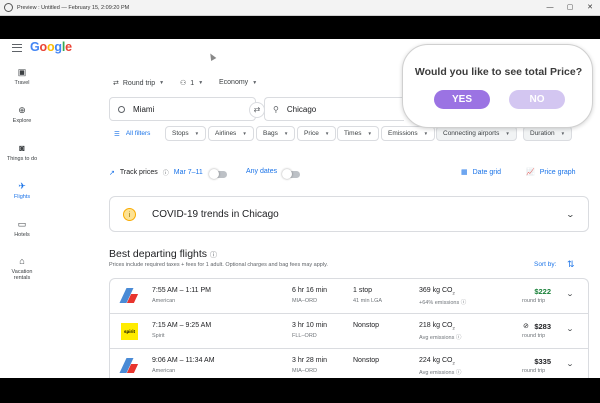 The height and width of the screenshot is (403, 600). What do you see at coordinates (116, 83) in the screenshot?
I see `round-trip-icon: ⇄` at bounding box center [116, 83].